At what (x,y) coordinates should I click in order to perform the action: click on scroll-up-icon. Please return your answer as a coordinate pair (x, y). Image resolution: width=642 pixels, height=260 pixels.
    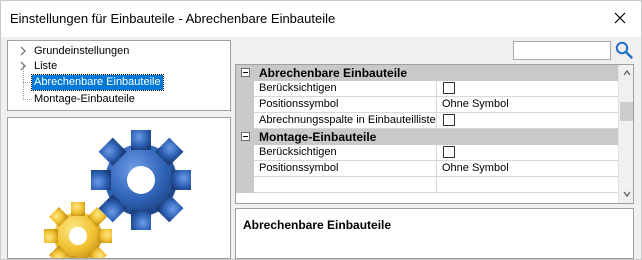
    Looking at the image, I should click on (627, 73).